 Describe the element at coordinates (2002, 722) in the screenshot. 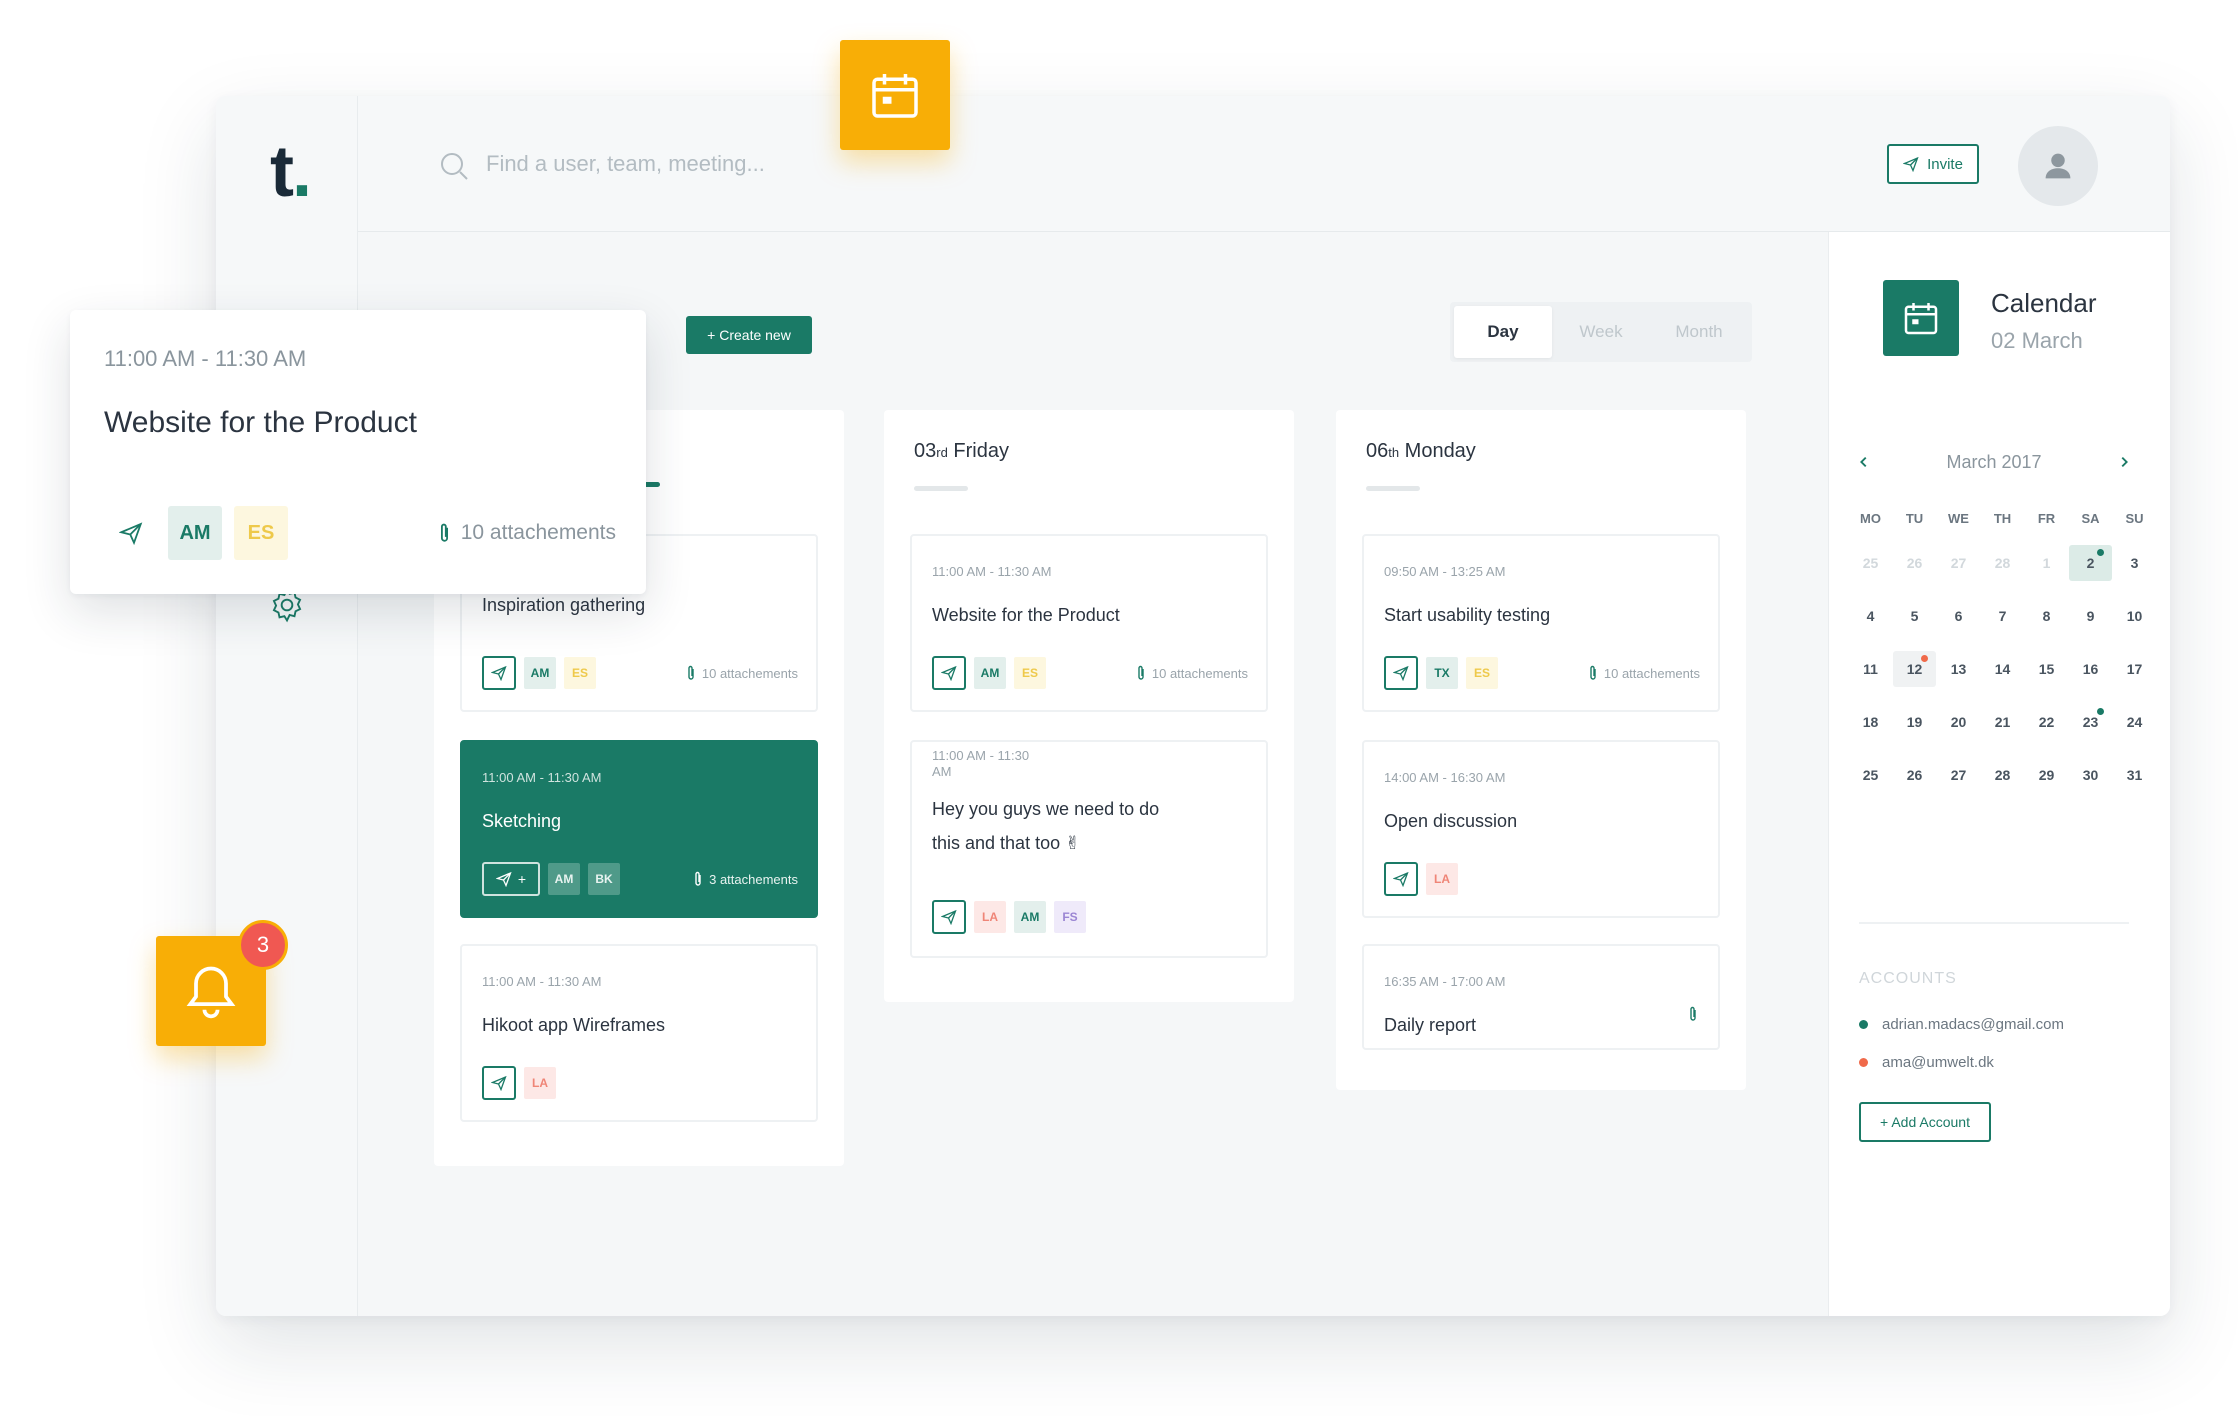

I see `day-cell: 21` at that location.